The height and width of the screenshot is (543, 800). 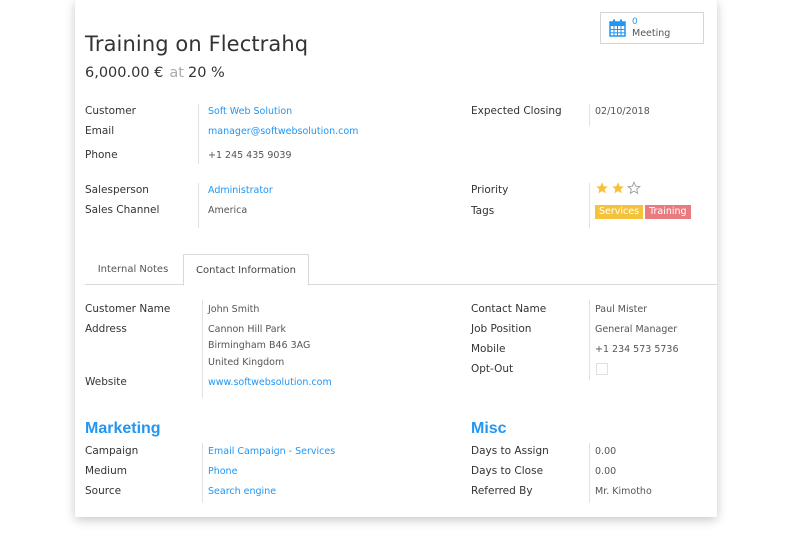 What do you see at coordinates (222, 471) in the screenshot?
I see `medium-link: Phone` at bounding box center [222, 471].